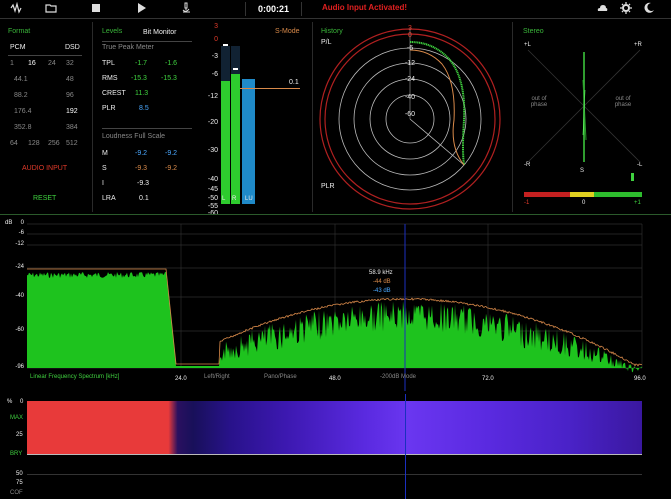 The height and width of the screenshot is (499, 671). I want to click on correlation-neutral, so click(582, 194).